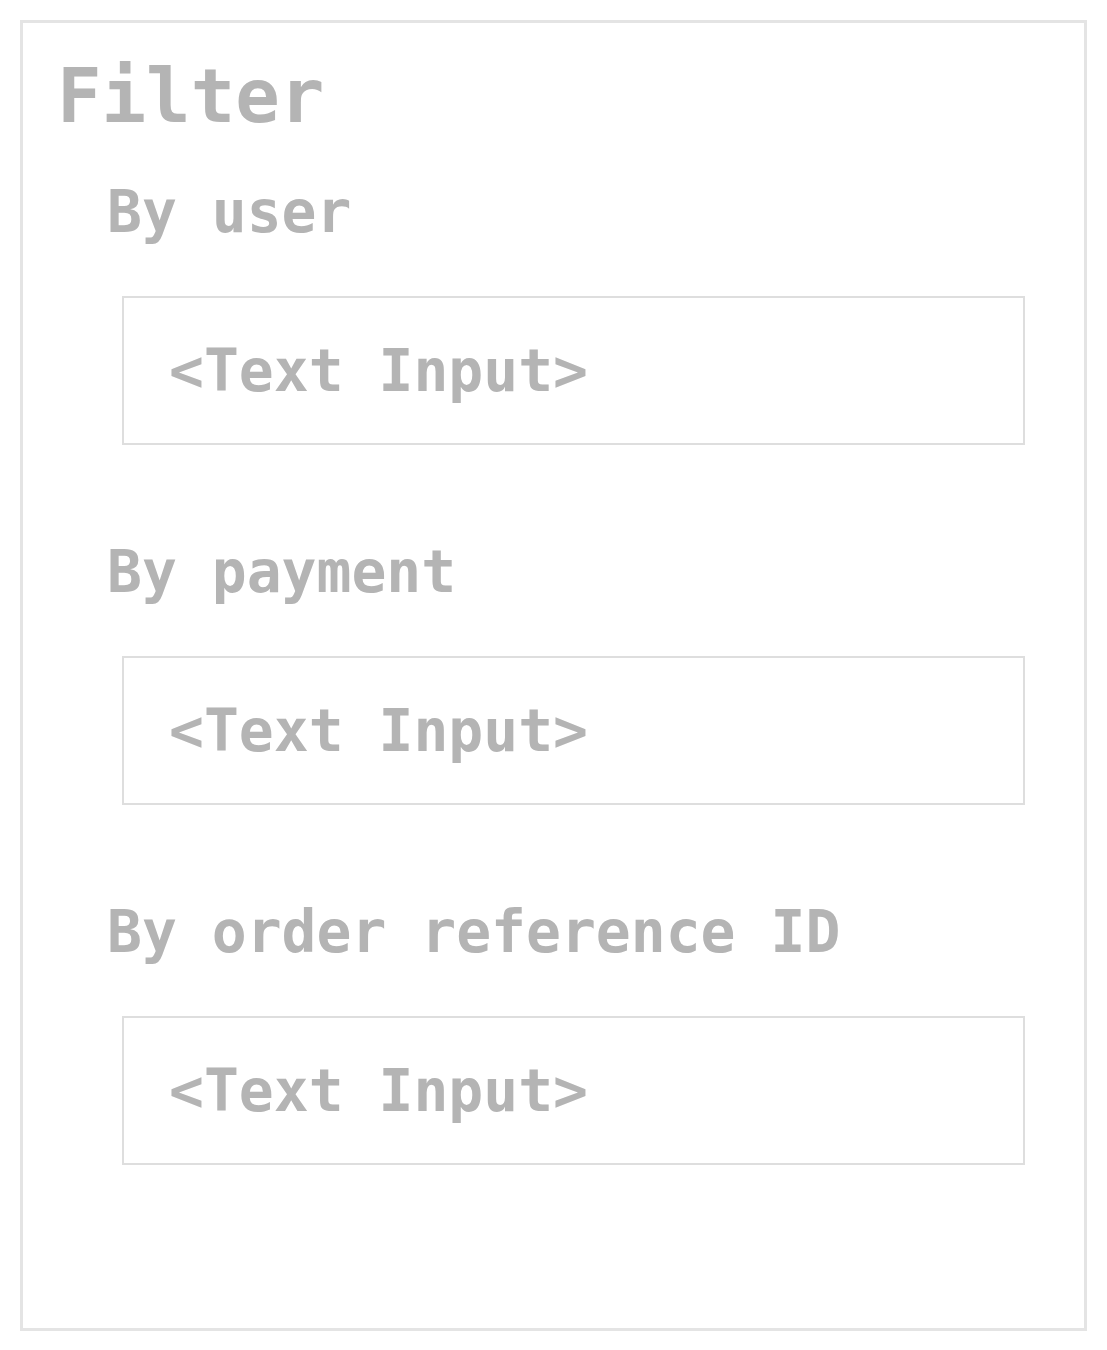  I want to click on field-label: By payment, so click(282, 572).